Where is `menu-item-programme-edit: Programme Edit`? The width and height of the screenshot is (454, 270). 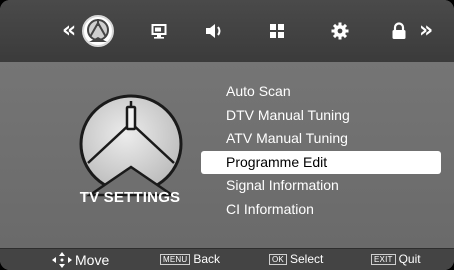 menu-item-programme-edit: Programme Edit is located at coordinates (321, 162).